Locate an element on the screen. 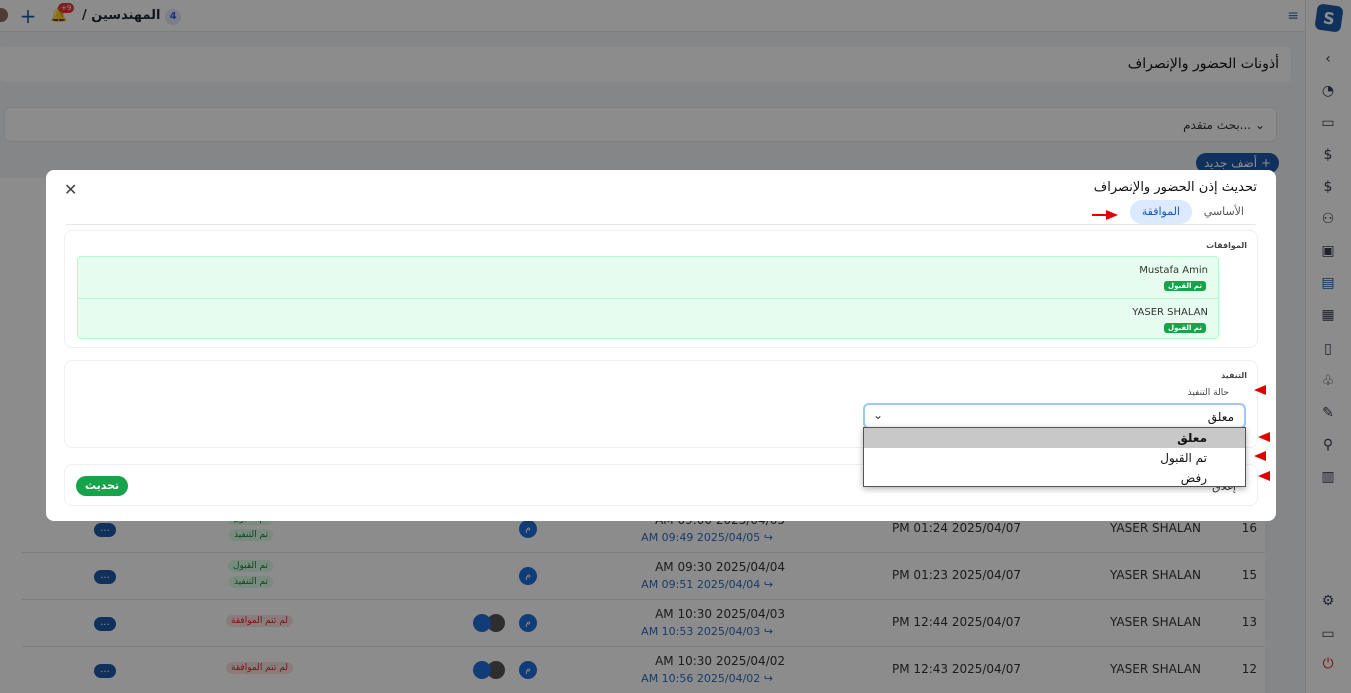 The image size is (1351, 693). select-value: معلق is located at coordinates (1220, 417).